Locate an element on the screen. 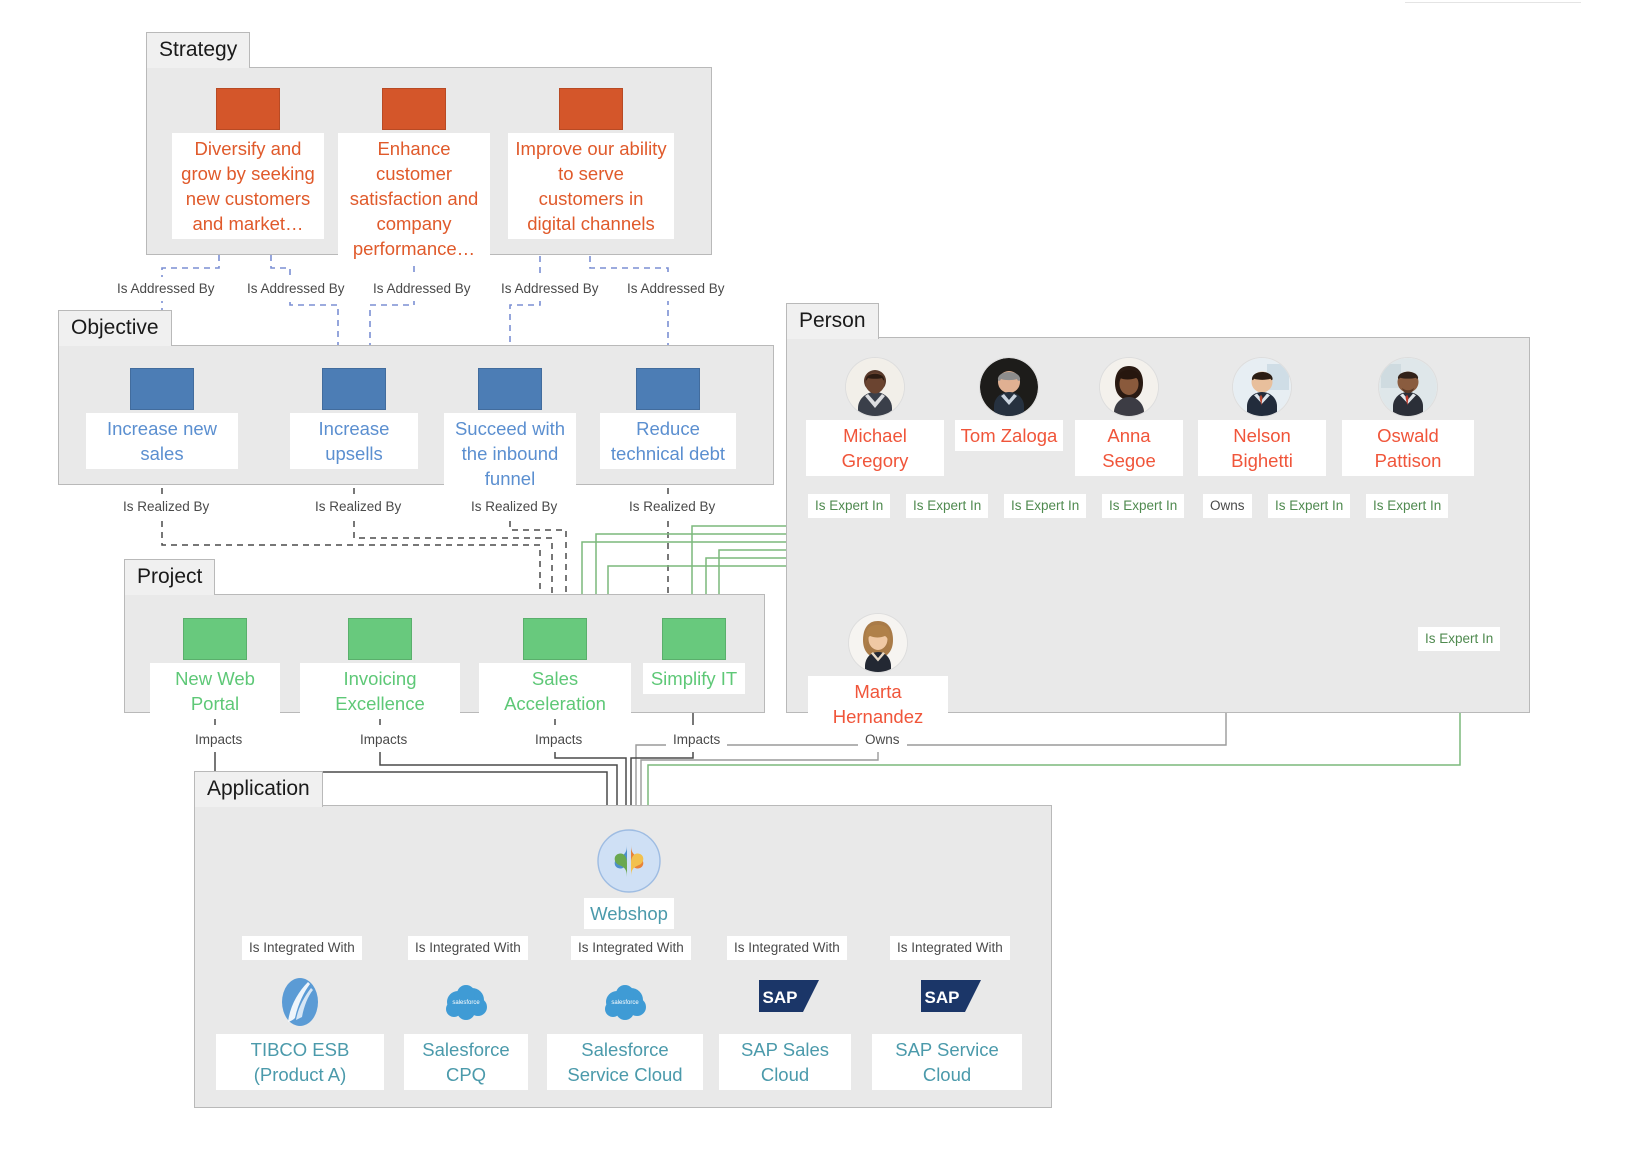 The height and width of the screenshot is (1172, 1640). avatar-oswald-pattison is located at coordinates (1408, 387).